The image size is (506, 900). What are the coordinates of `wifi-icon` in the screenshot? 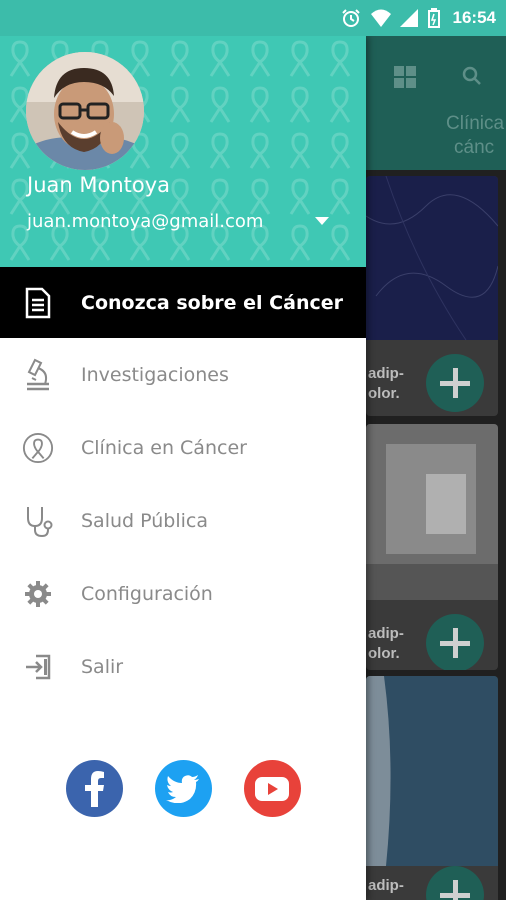 It's located at (380, 18).